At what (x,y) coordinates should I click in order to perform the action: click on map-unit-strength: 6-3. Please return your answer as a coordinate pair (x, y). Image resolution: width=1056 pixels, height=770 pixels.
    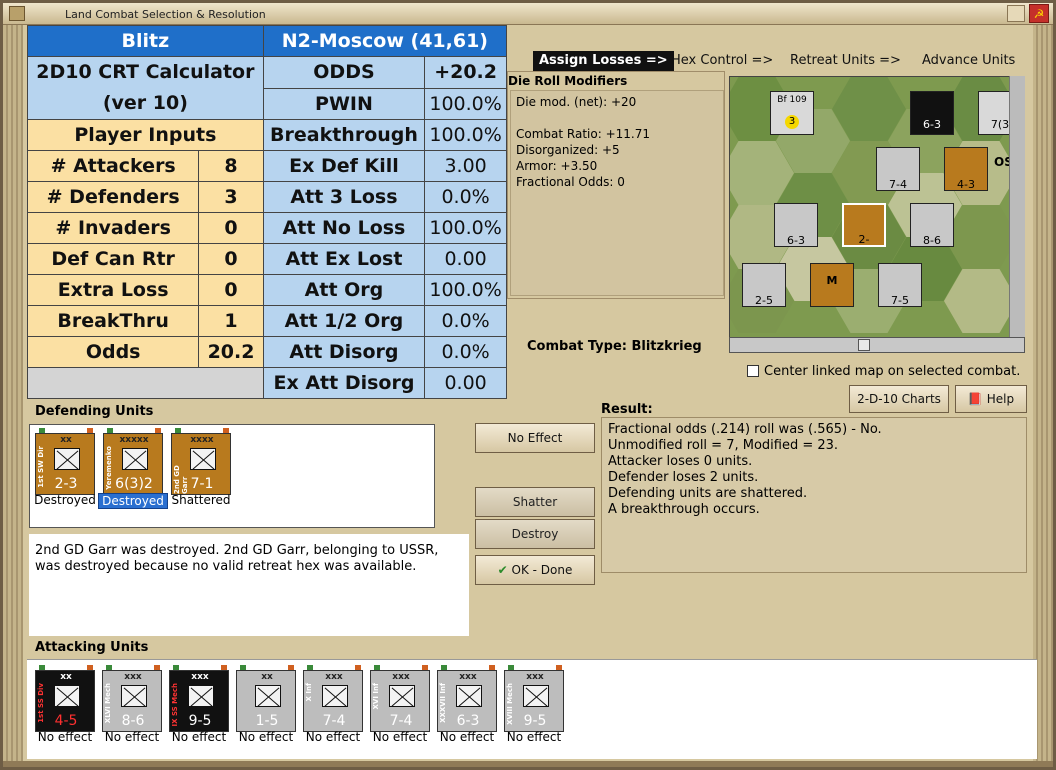
    Looking at the image, I should click on (932, 124).